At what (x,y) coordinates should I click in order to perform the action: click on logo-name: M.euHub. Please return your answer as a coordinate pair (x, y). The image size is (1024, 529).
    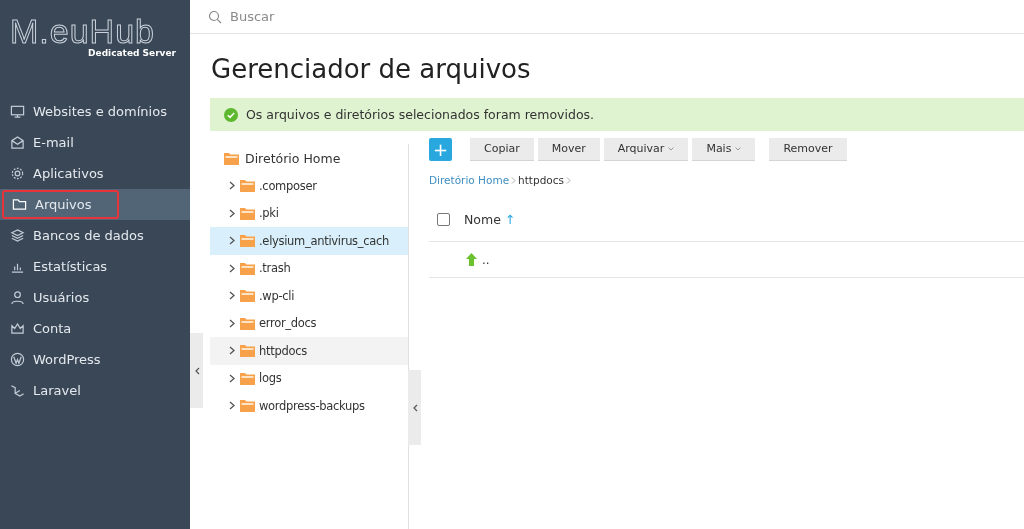
    Looking at the image, I should click on (82, 31).